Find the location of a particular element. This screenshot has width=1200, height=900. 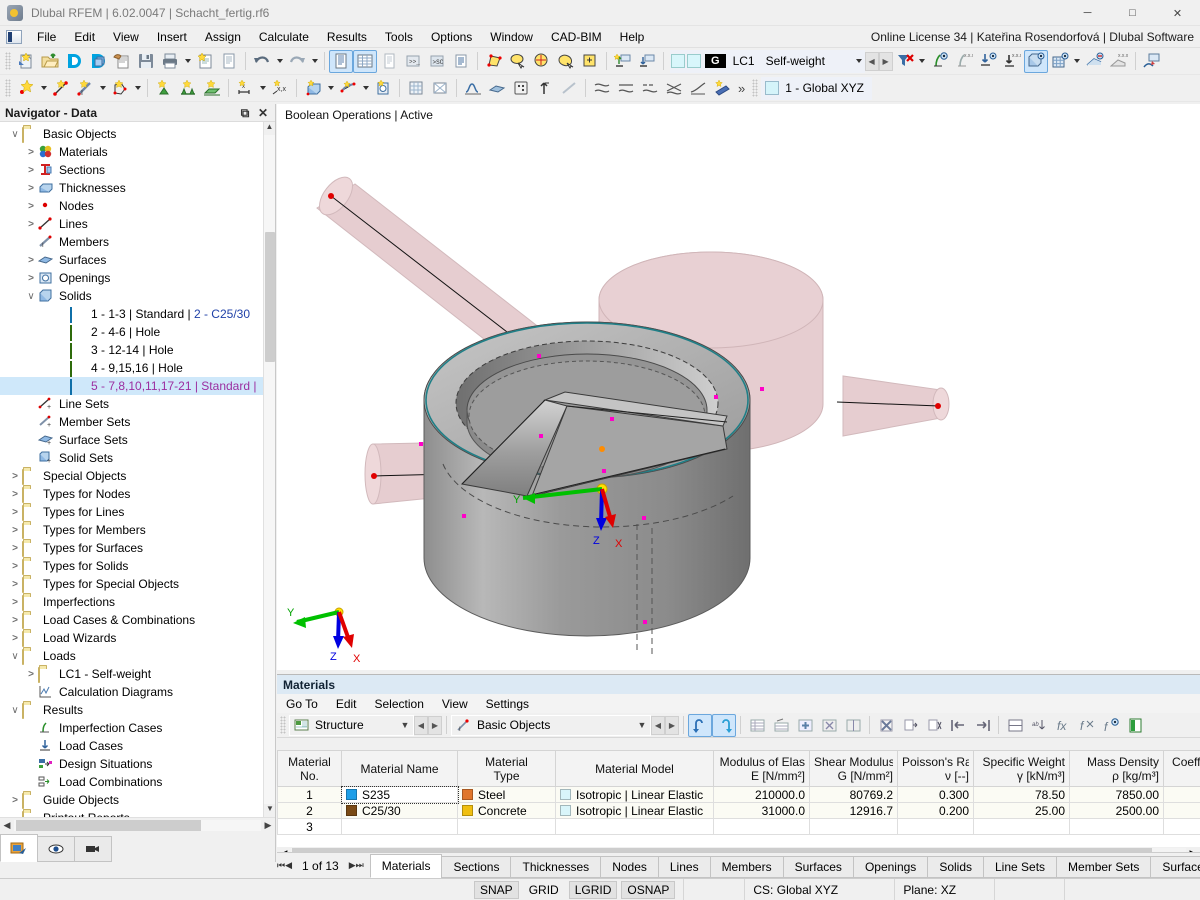

mesh-dropdown-arrow is located at coordinates (1077, 61).